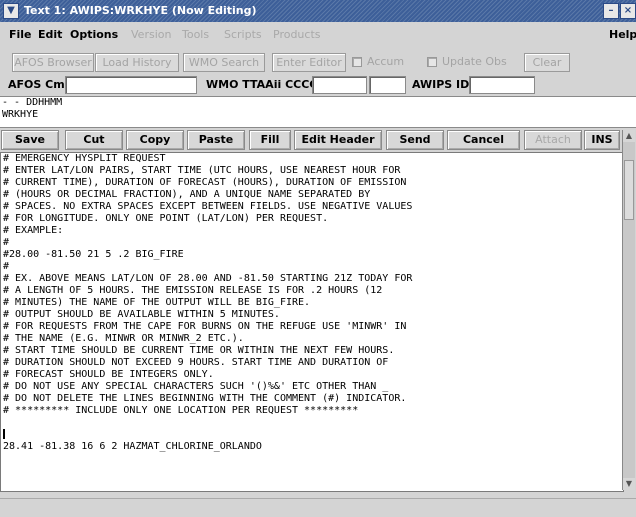 The width and height of the screenshot is (636, 517). I want to click on accum-toggle: Accum, so click(378, 61).